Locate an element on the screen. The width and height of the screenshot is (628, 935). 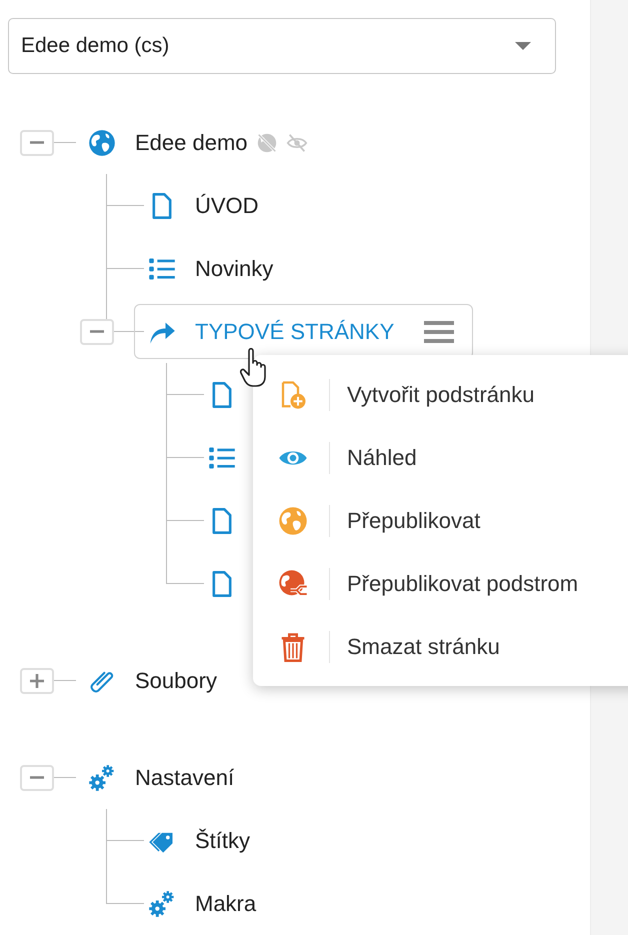
tree-node: Makra is located at coordinates (205, 903).